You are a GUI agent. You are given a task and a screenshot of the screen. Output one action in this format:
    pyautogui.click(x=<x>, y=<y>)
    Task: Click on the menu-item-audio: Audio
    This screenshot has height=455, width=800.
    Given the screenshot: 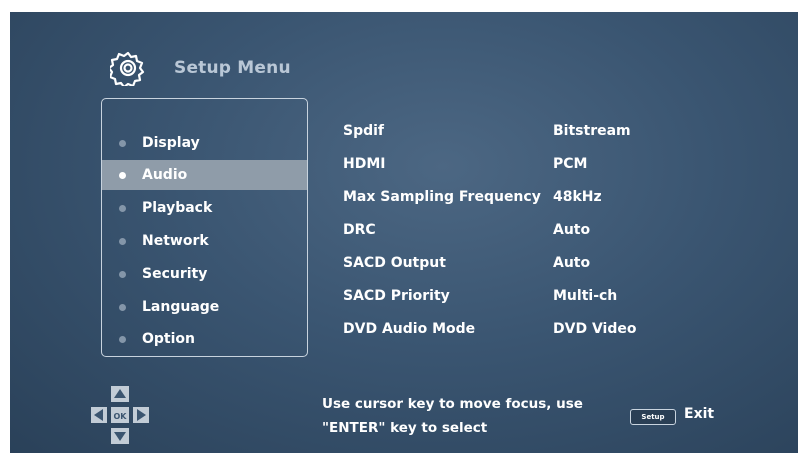 What is the action you would take?
    pyautogui.click(x=204, y=175)
    